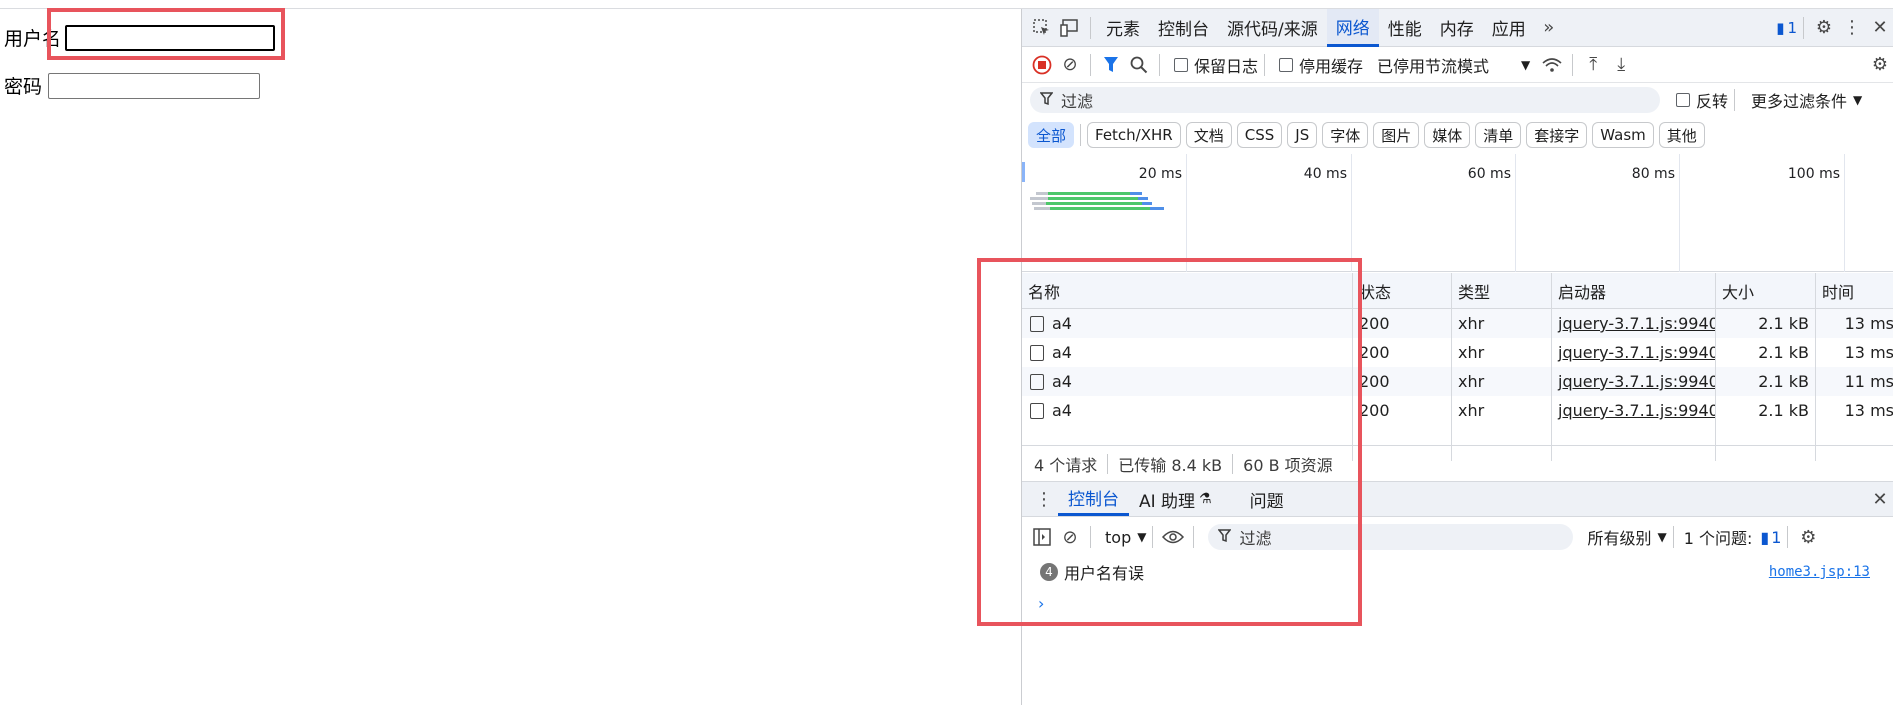 This screenshot has width=1893, height=705. Describe the element at coordinates (1062, 381) in the screenshot. I see `request-name: a4` at that location.